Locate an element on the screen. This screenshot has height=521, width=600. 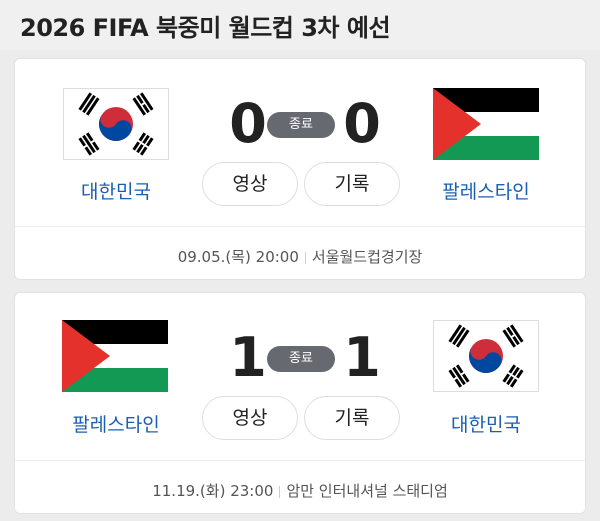
match-venue: 암만 인터내셔널 스태디엄 is located at coordinates (367, 491).